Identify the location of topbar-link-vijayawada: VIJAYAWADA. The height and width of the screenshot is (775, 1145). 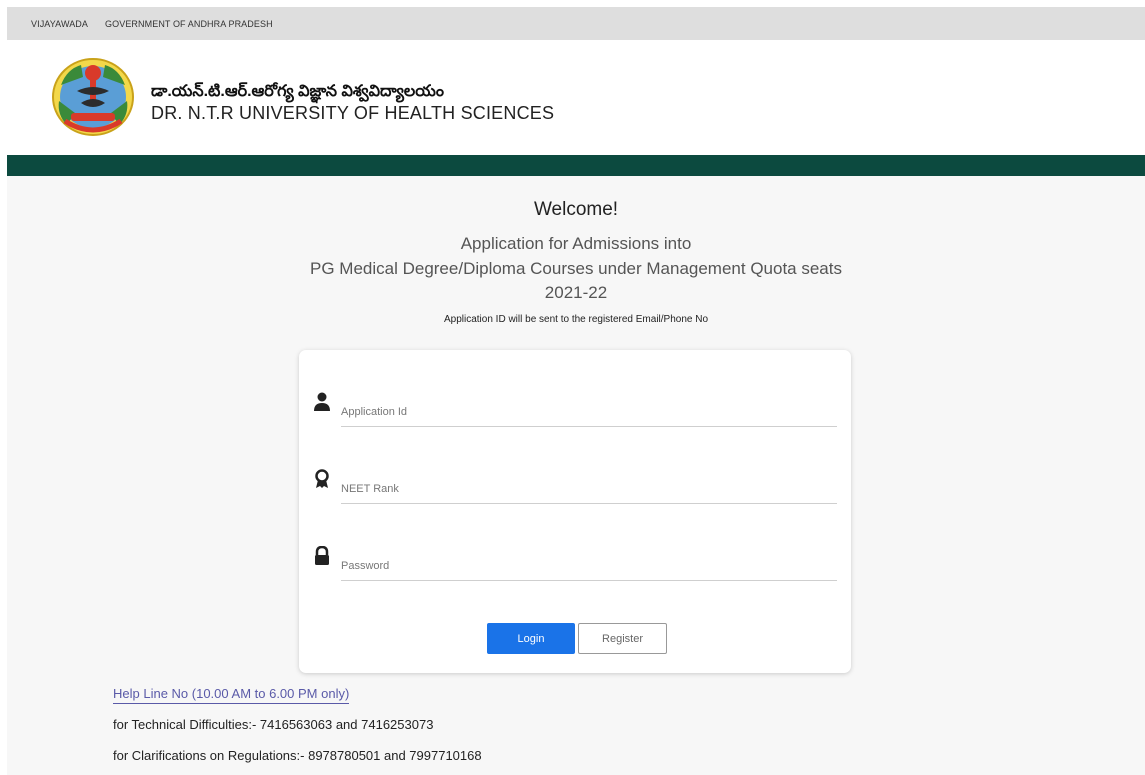
(59, 24).